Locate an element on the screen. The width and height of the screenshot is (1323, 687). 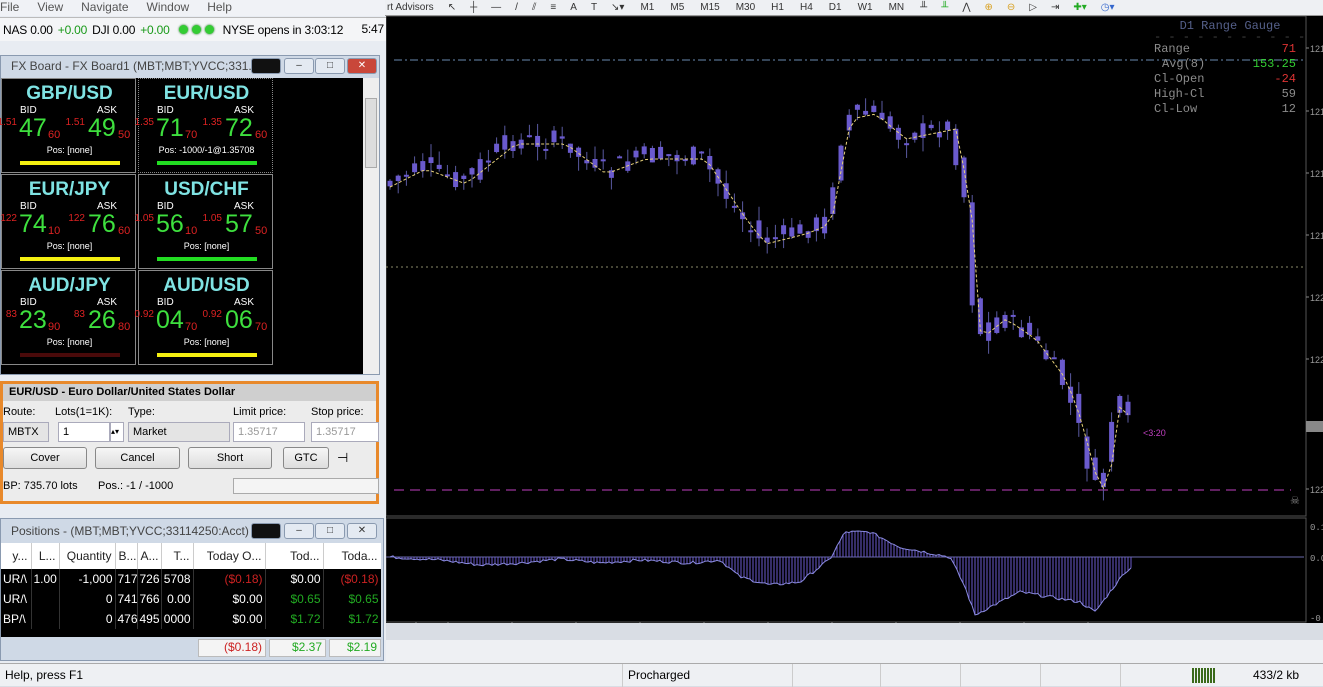
ask-price: 26 is located at coordinates (102, 320).